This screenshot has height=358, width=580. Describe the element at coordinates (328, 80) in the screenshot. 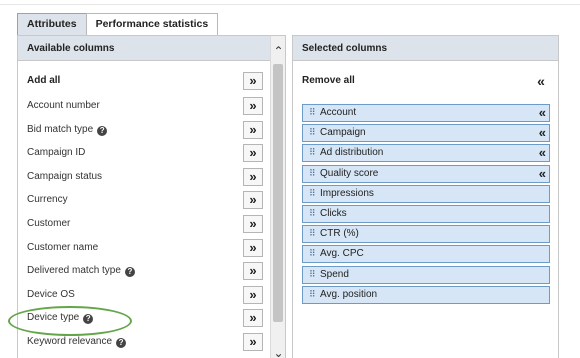

I see `remove-all-label: Remove all` at that location.